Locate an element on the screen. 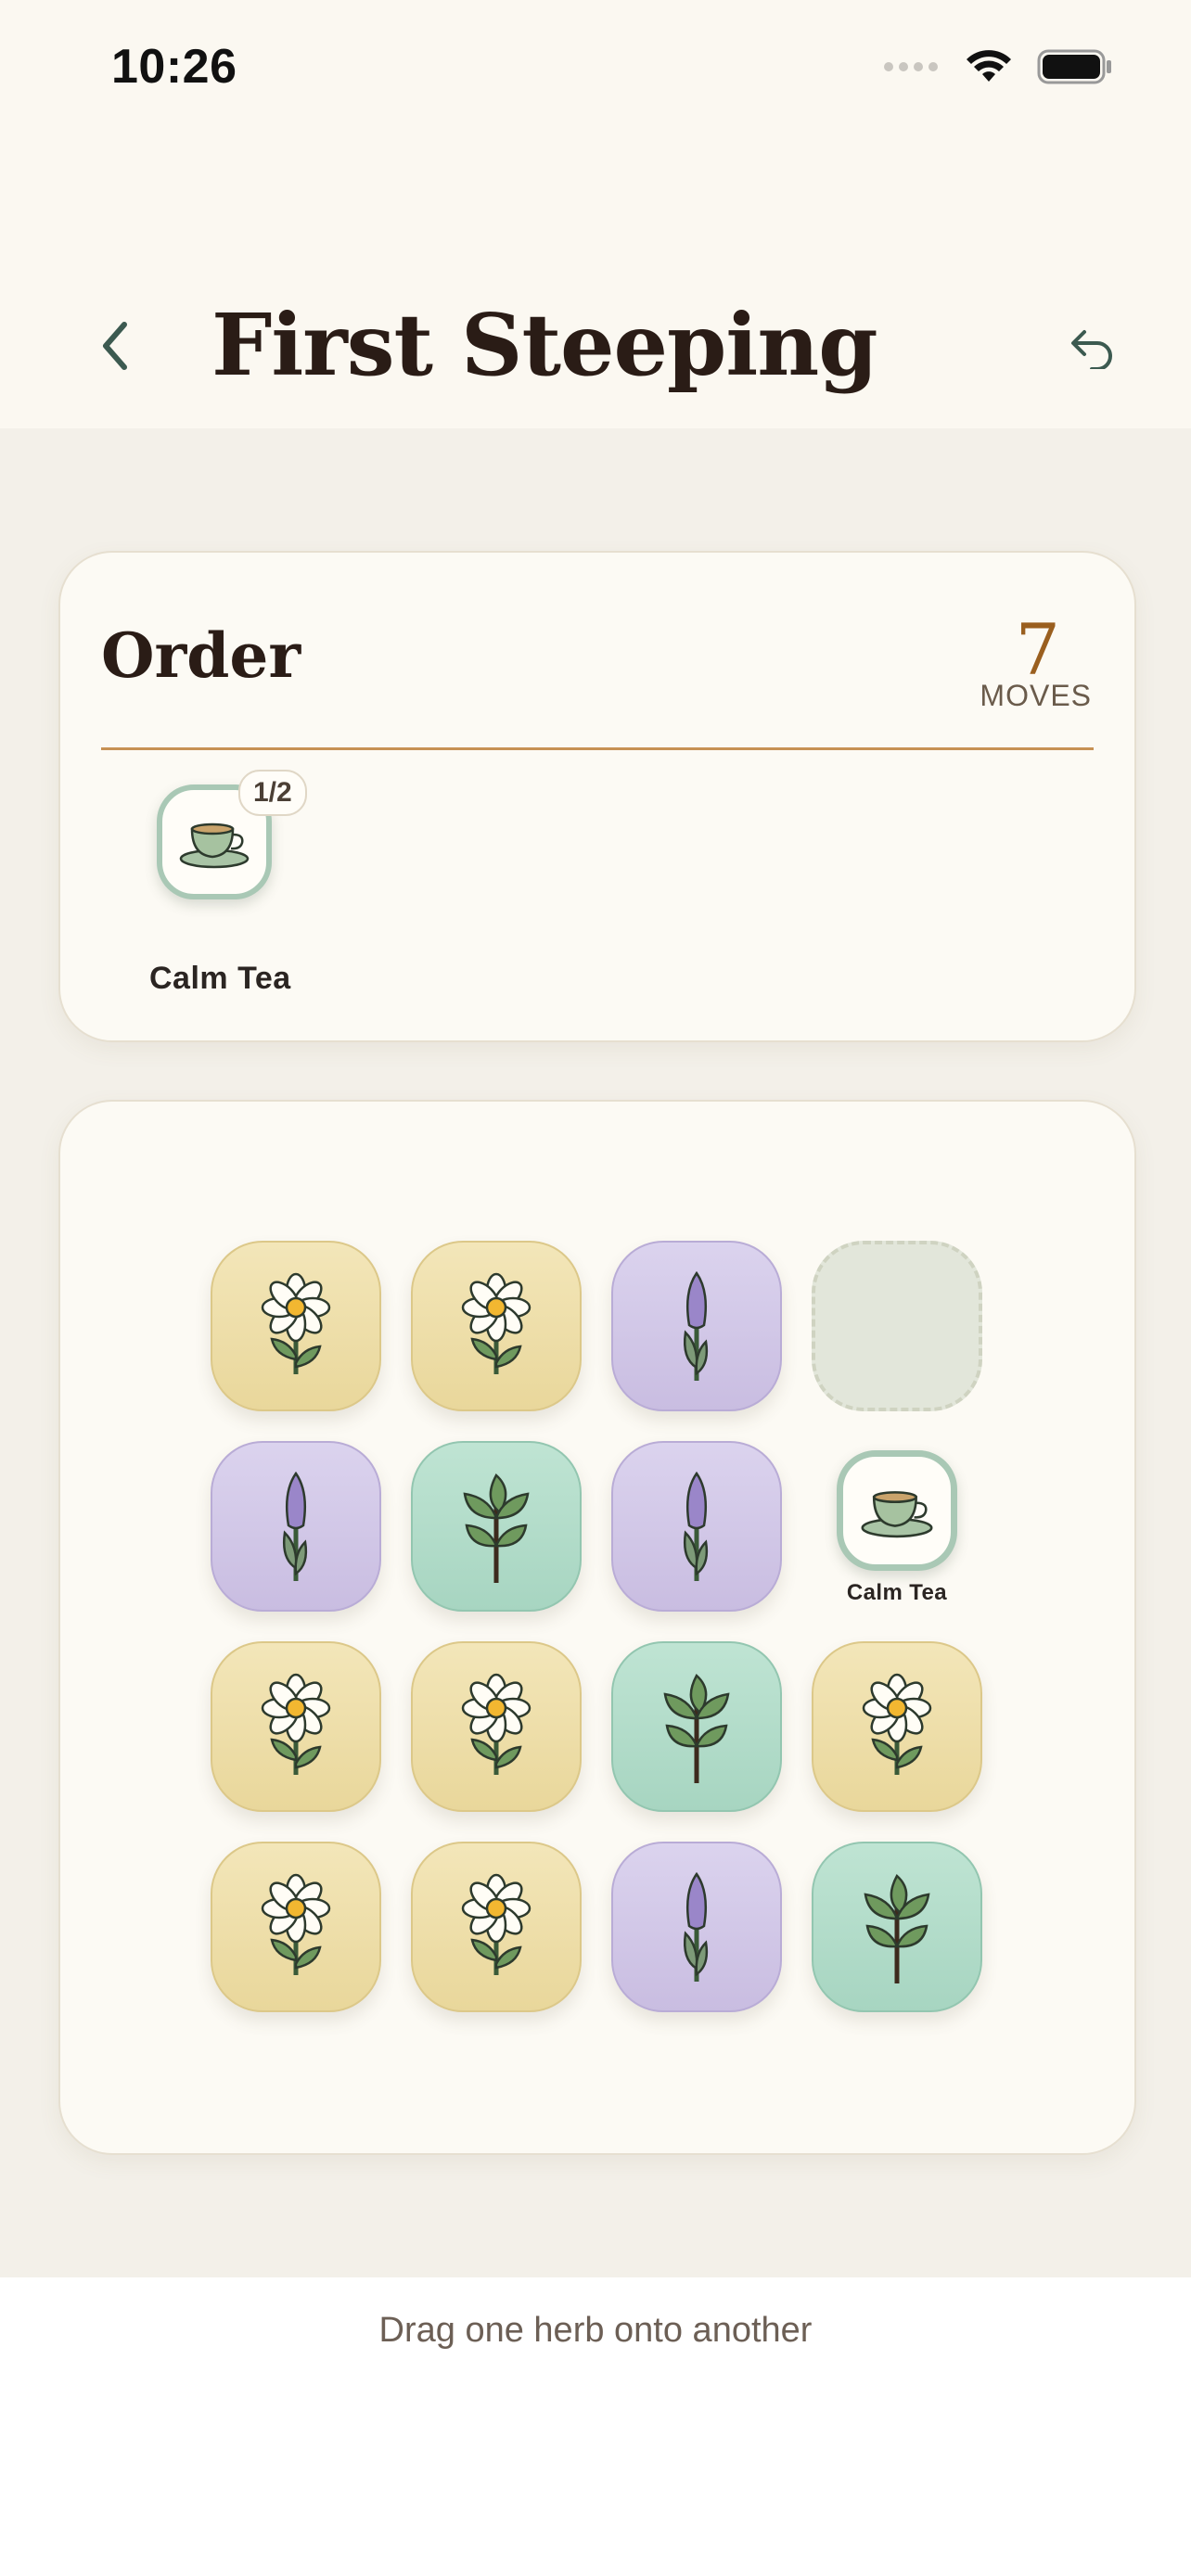  back-button is located at coordinates (115, 345).